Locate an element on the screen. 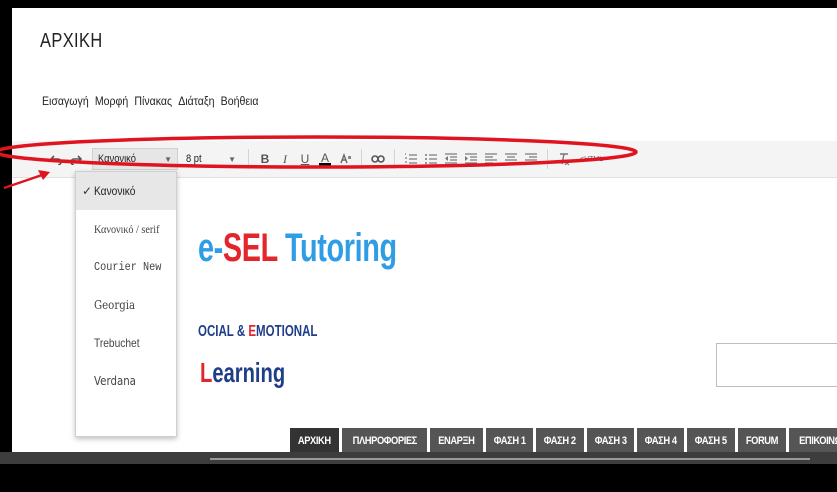  brand-tutoring: Tutoring is located at coordinates (337, 248).